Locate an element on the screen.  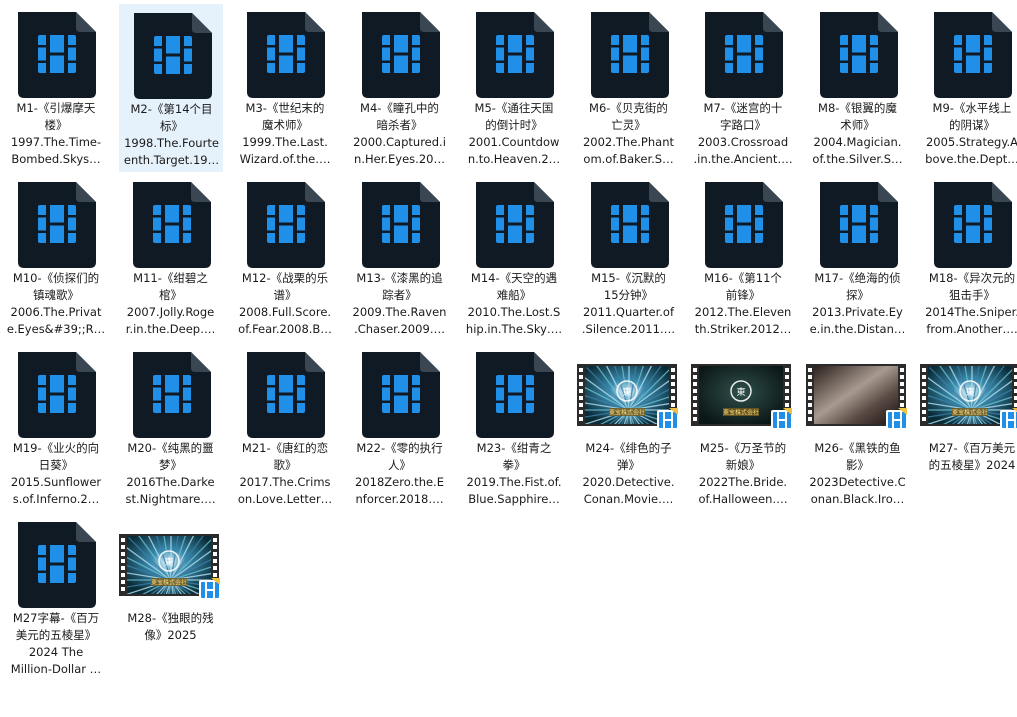
file-item-m27: 東 東宝株式会社 M27-《百万美元 的五棱星》2024 is located at coordinates (968, 428).